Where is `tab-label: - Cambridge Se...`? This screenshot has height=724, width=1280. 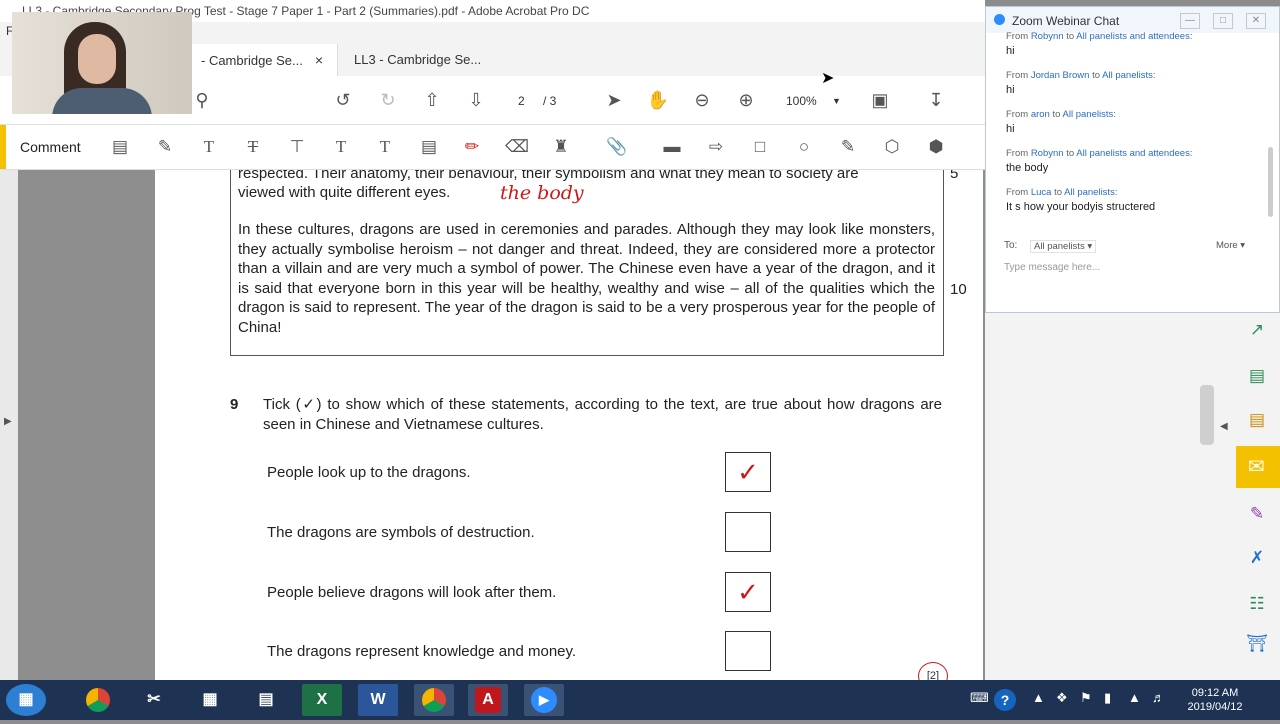 tab-label: - Cambridge Se... is located at coordinates (252, 60).